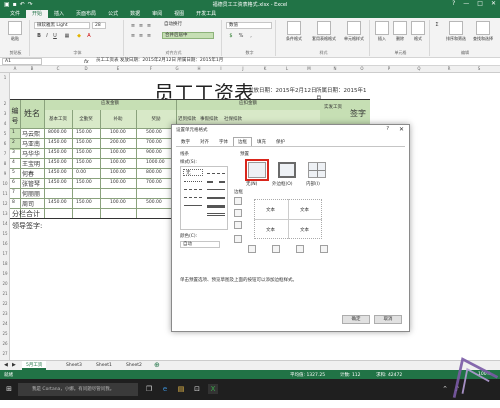  What do you see at coordinates (9, 389) in the screenshot?
I see `start-icon: ⊞` at bounding box center [9, 389].